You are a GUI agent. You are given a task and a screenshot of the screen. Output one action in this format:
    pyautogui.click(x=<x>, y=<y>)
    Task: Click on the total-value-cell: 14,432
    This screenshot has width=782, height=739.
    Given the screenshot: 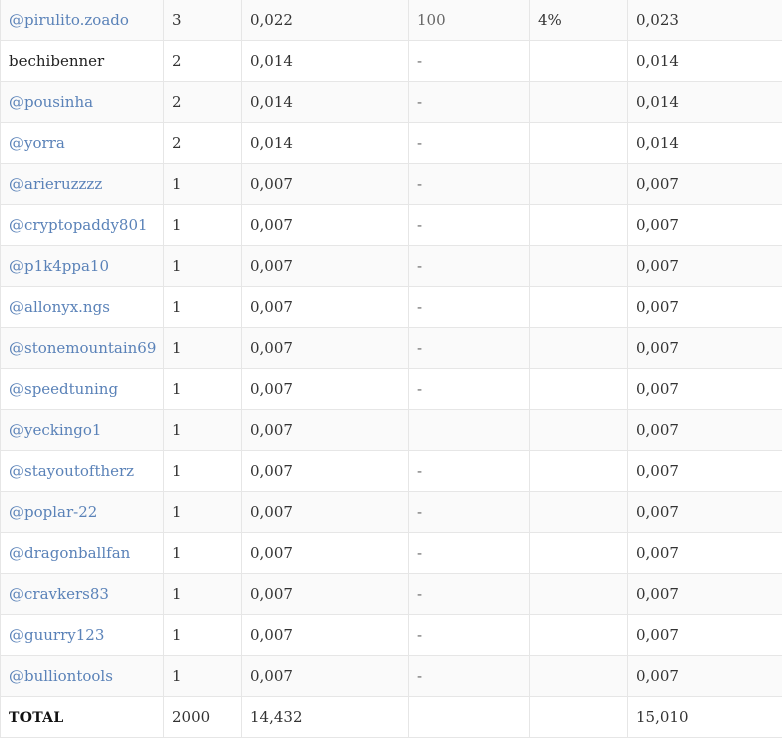 What is the action you would take?
    pyautogui.click(x=325, y=717)
    